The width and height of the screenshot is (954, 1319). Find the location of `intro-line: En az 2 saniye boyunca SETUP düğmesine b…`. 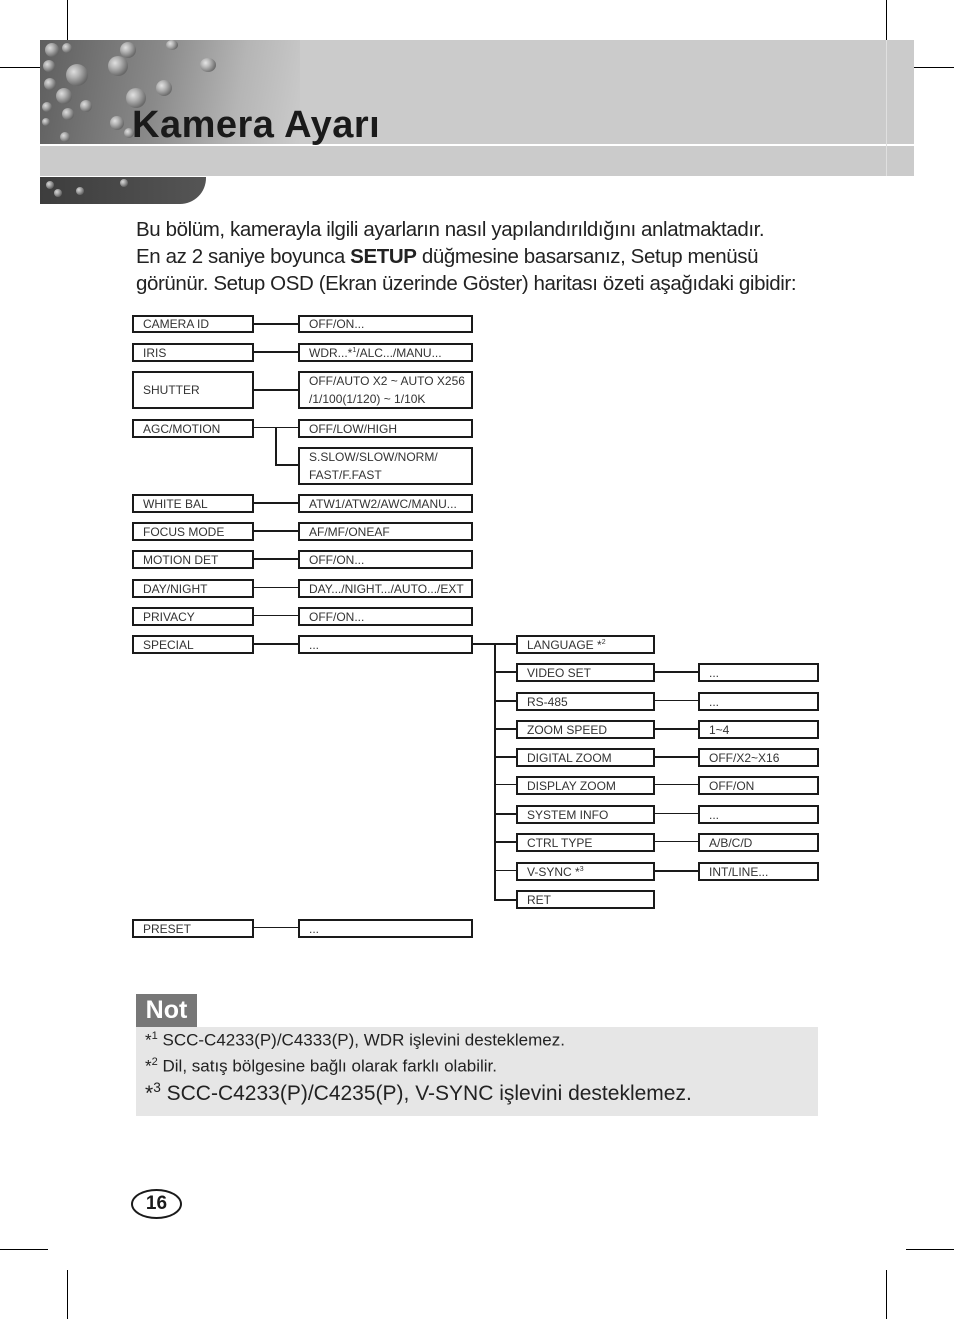

intro-line: En az 2 saniye boyunca SETUP düğmesine b… is located at coordinates (496, 256).